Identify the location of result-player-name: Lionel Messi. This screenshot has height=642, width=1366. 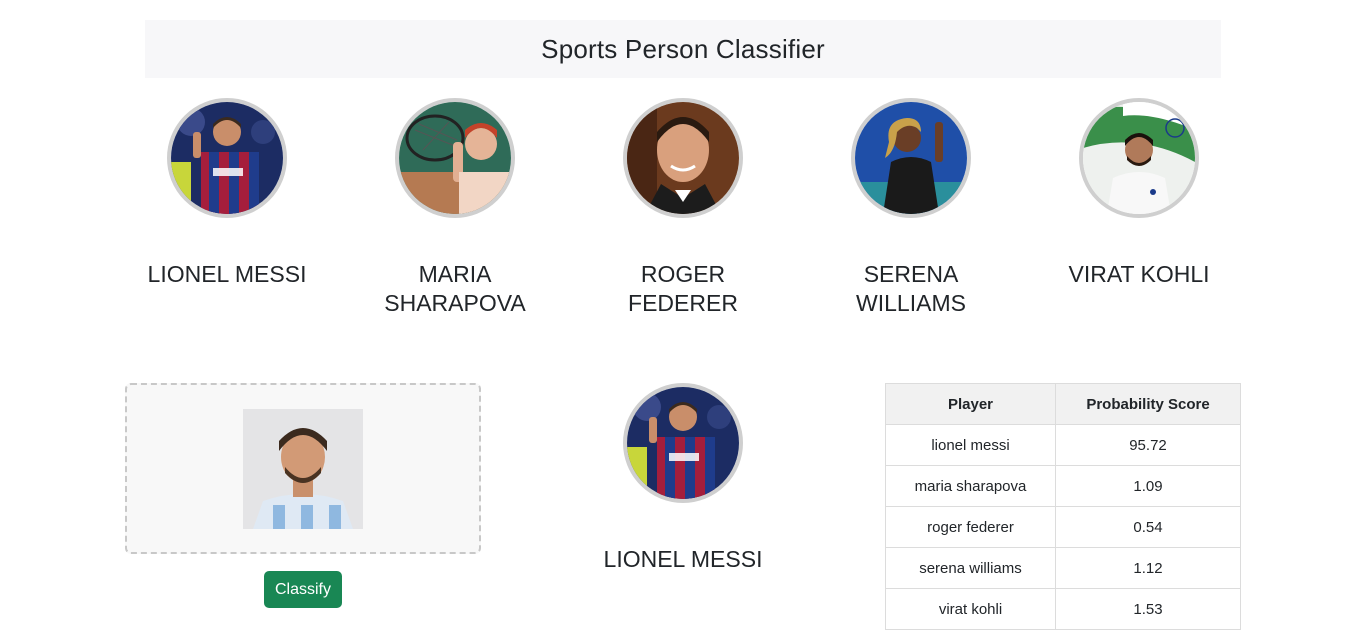
(683, 559).